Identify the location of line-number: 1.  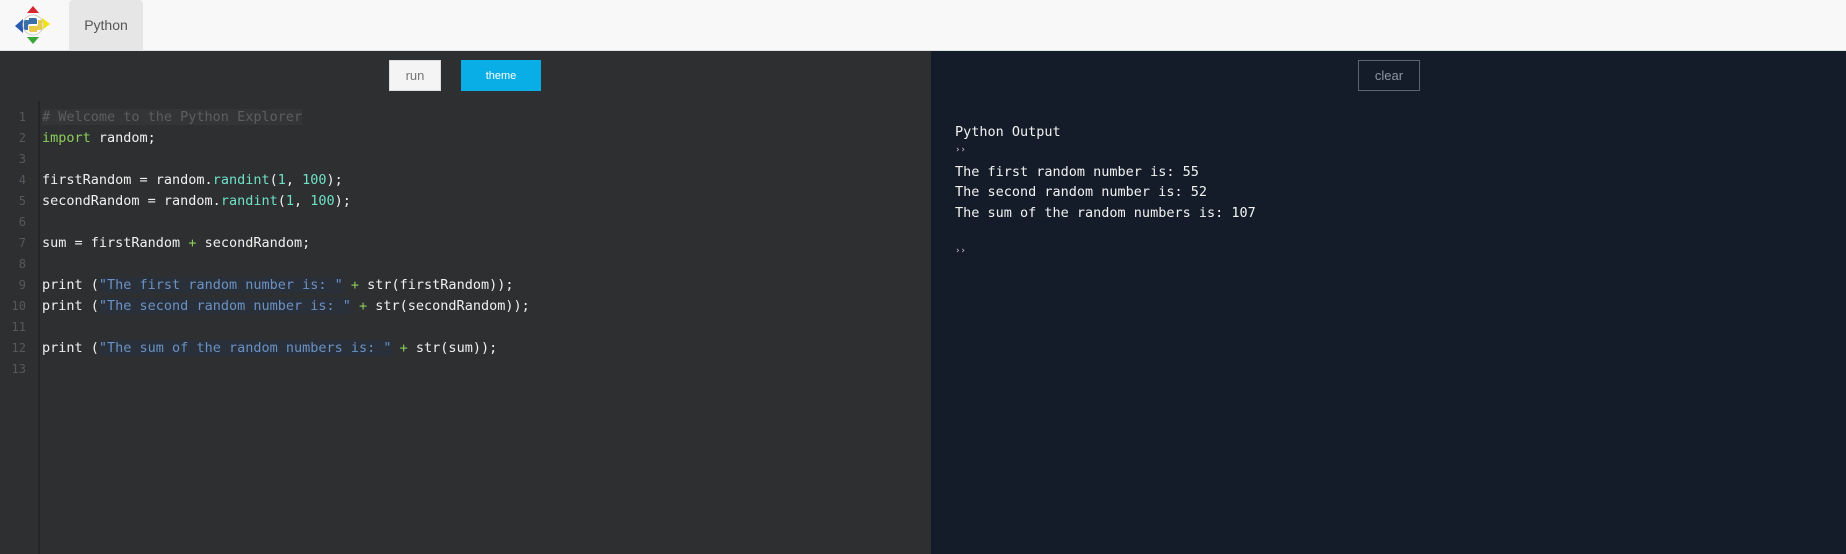
(22, 117).